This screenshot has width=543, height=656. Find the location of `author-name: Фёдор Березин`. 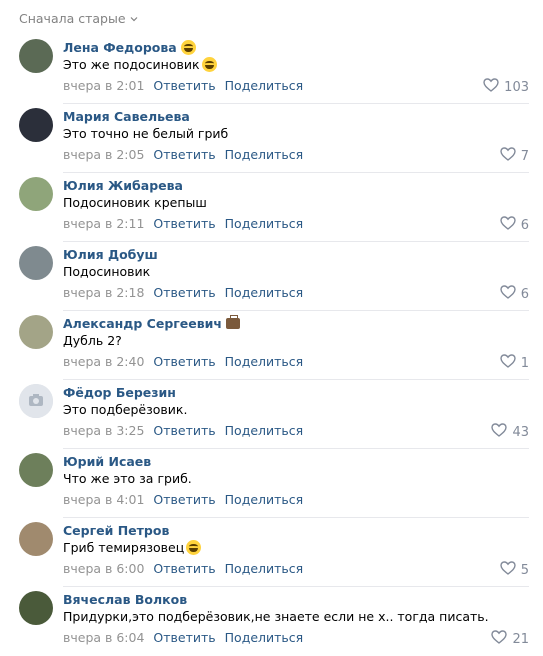

author-name: Фёдор Березин is located at coordinates (119, 392).